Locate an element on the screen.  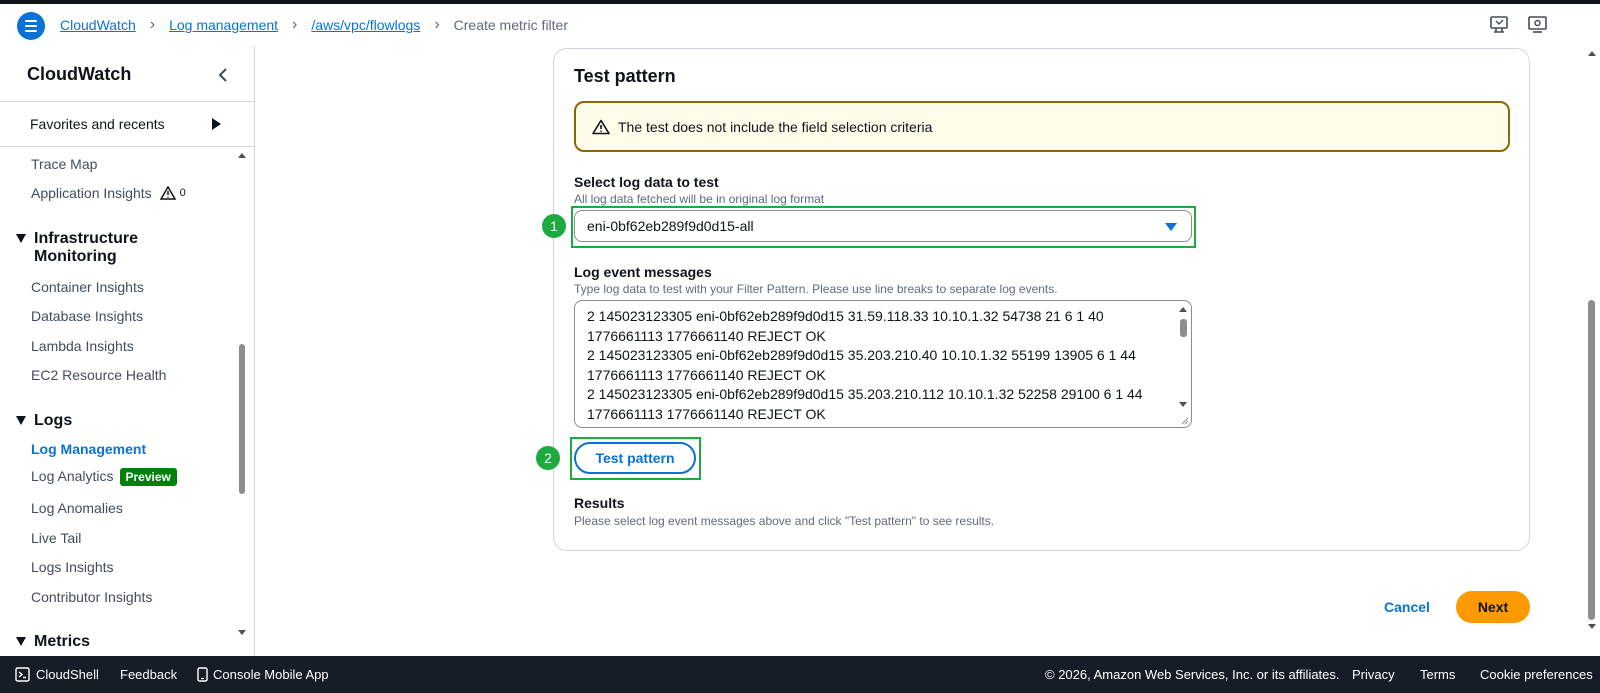
sidebar-item-application-insights: Application Insights 0 is located at coordinates (108, 193).